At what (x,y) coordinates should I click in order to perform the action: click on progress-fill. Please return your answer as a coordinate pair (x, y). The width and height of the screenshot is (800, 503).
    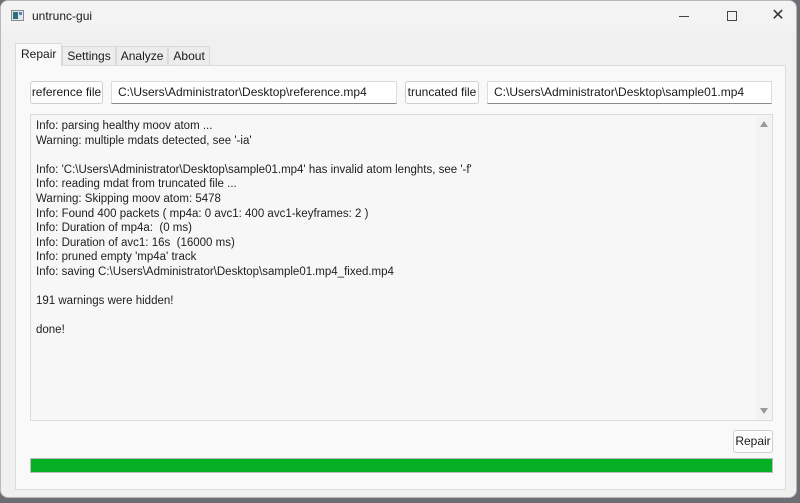
    Looking at the image, I should click on (401, 465).